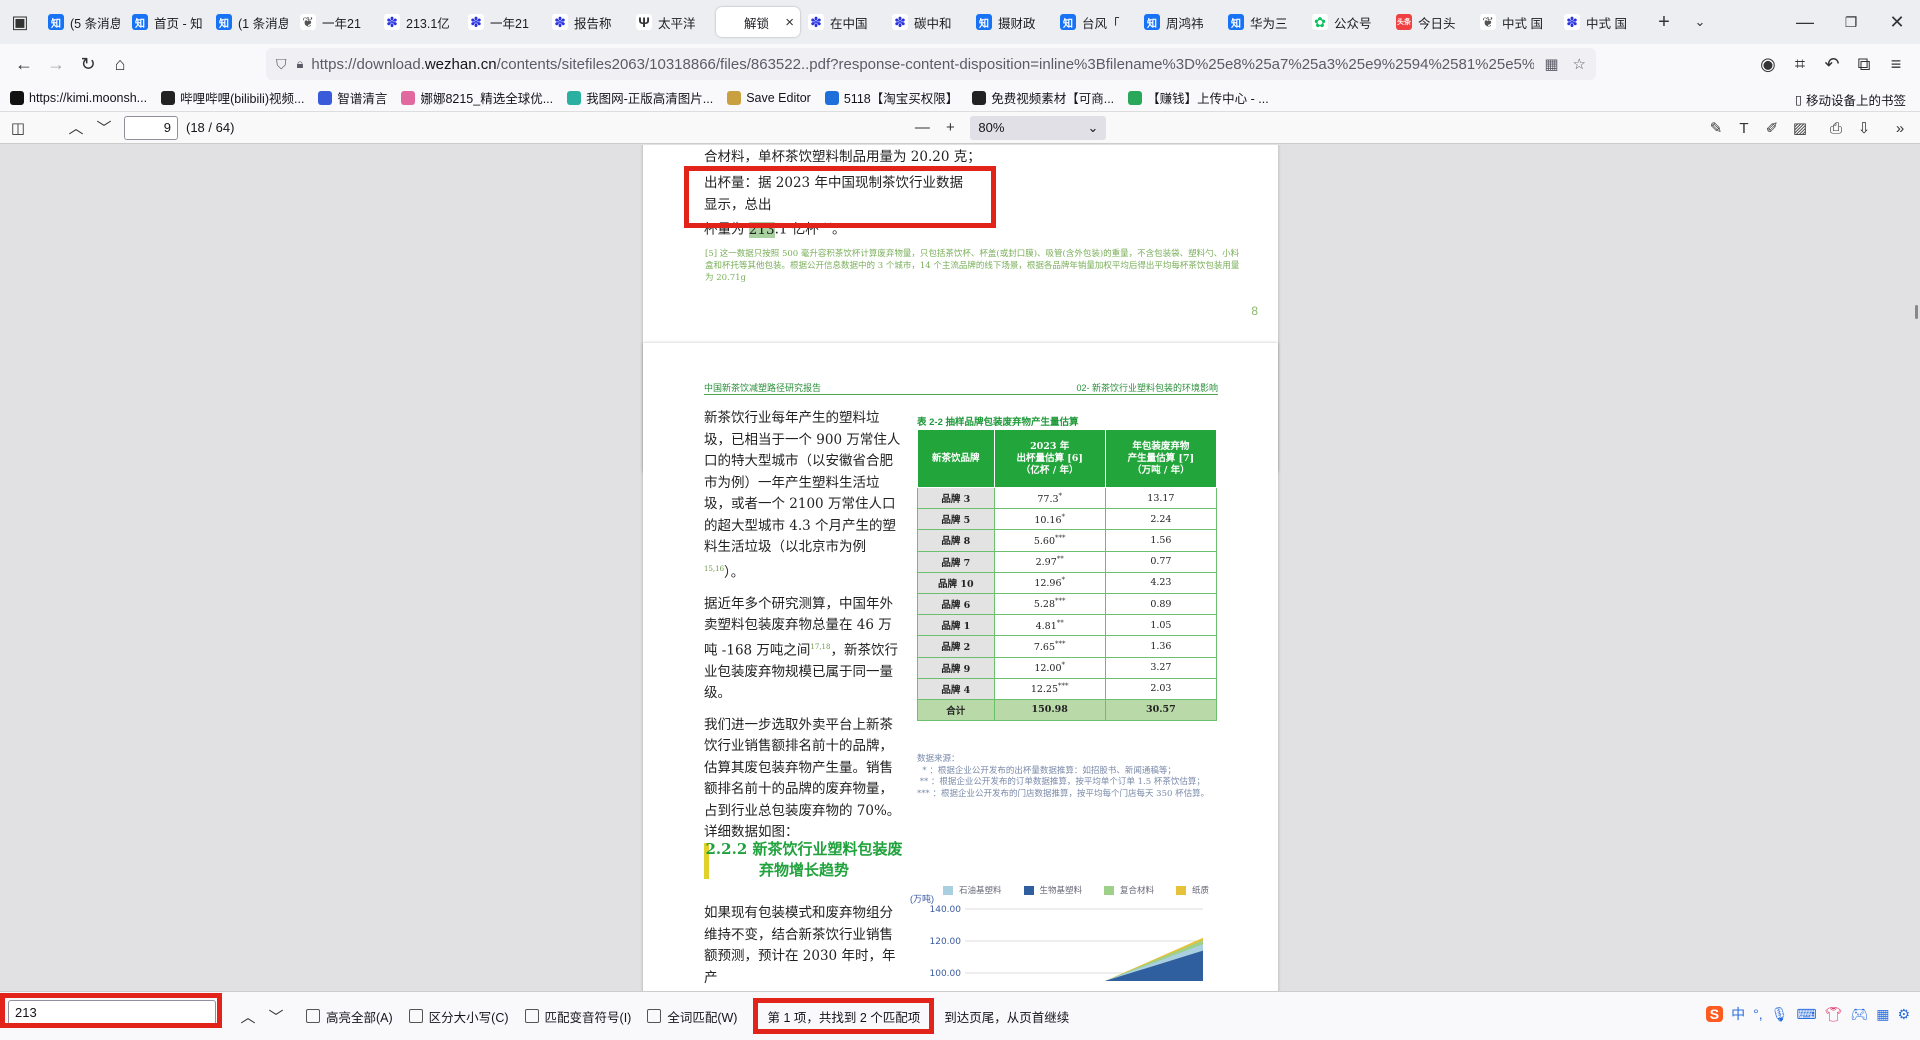 The height and width of the screenshot is (1040, 1920). What do you see at coordinates (420, 22) in the screenshot?
I see `tab-4: ✽ 213.1亿` at bounding box center [420, 22].